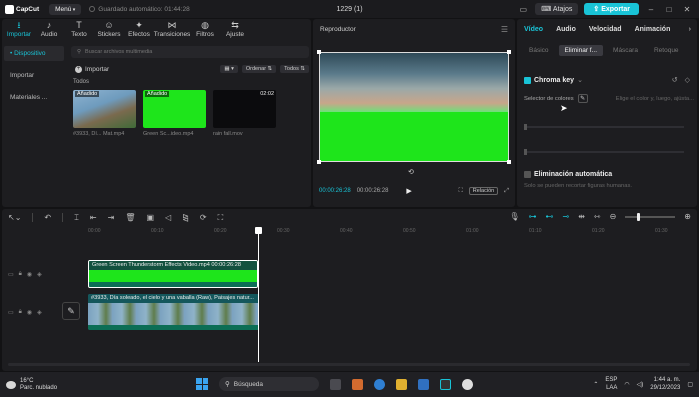  Describe the element at coordinates (565, 216) in the screenshot. I see `preview-axis-icon: ⊸` at that location.